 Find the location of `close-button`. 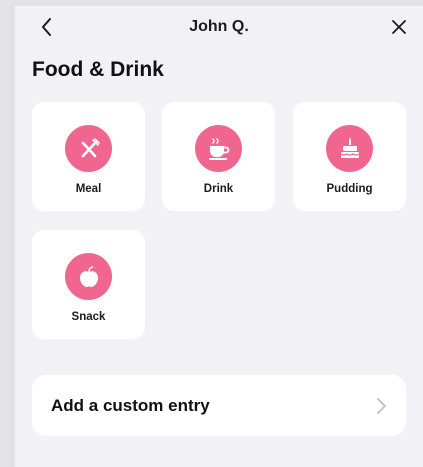

close-button is located at coordinates (399, 27).